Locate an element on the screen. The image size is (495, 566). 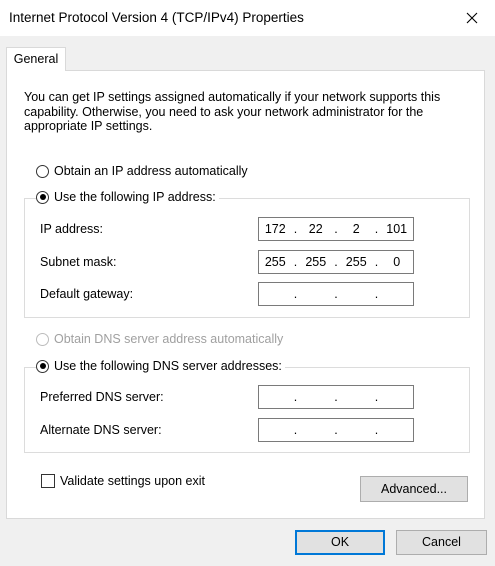
validate-checkbox is located at coordinates (48, 481).